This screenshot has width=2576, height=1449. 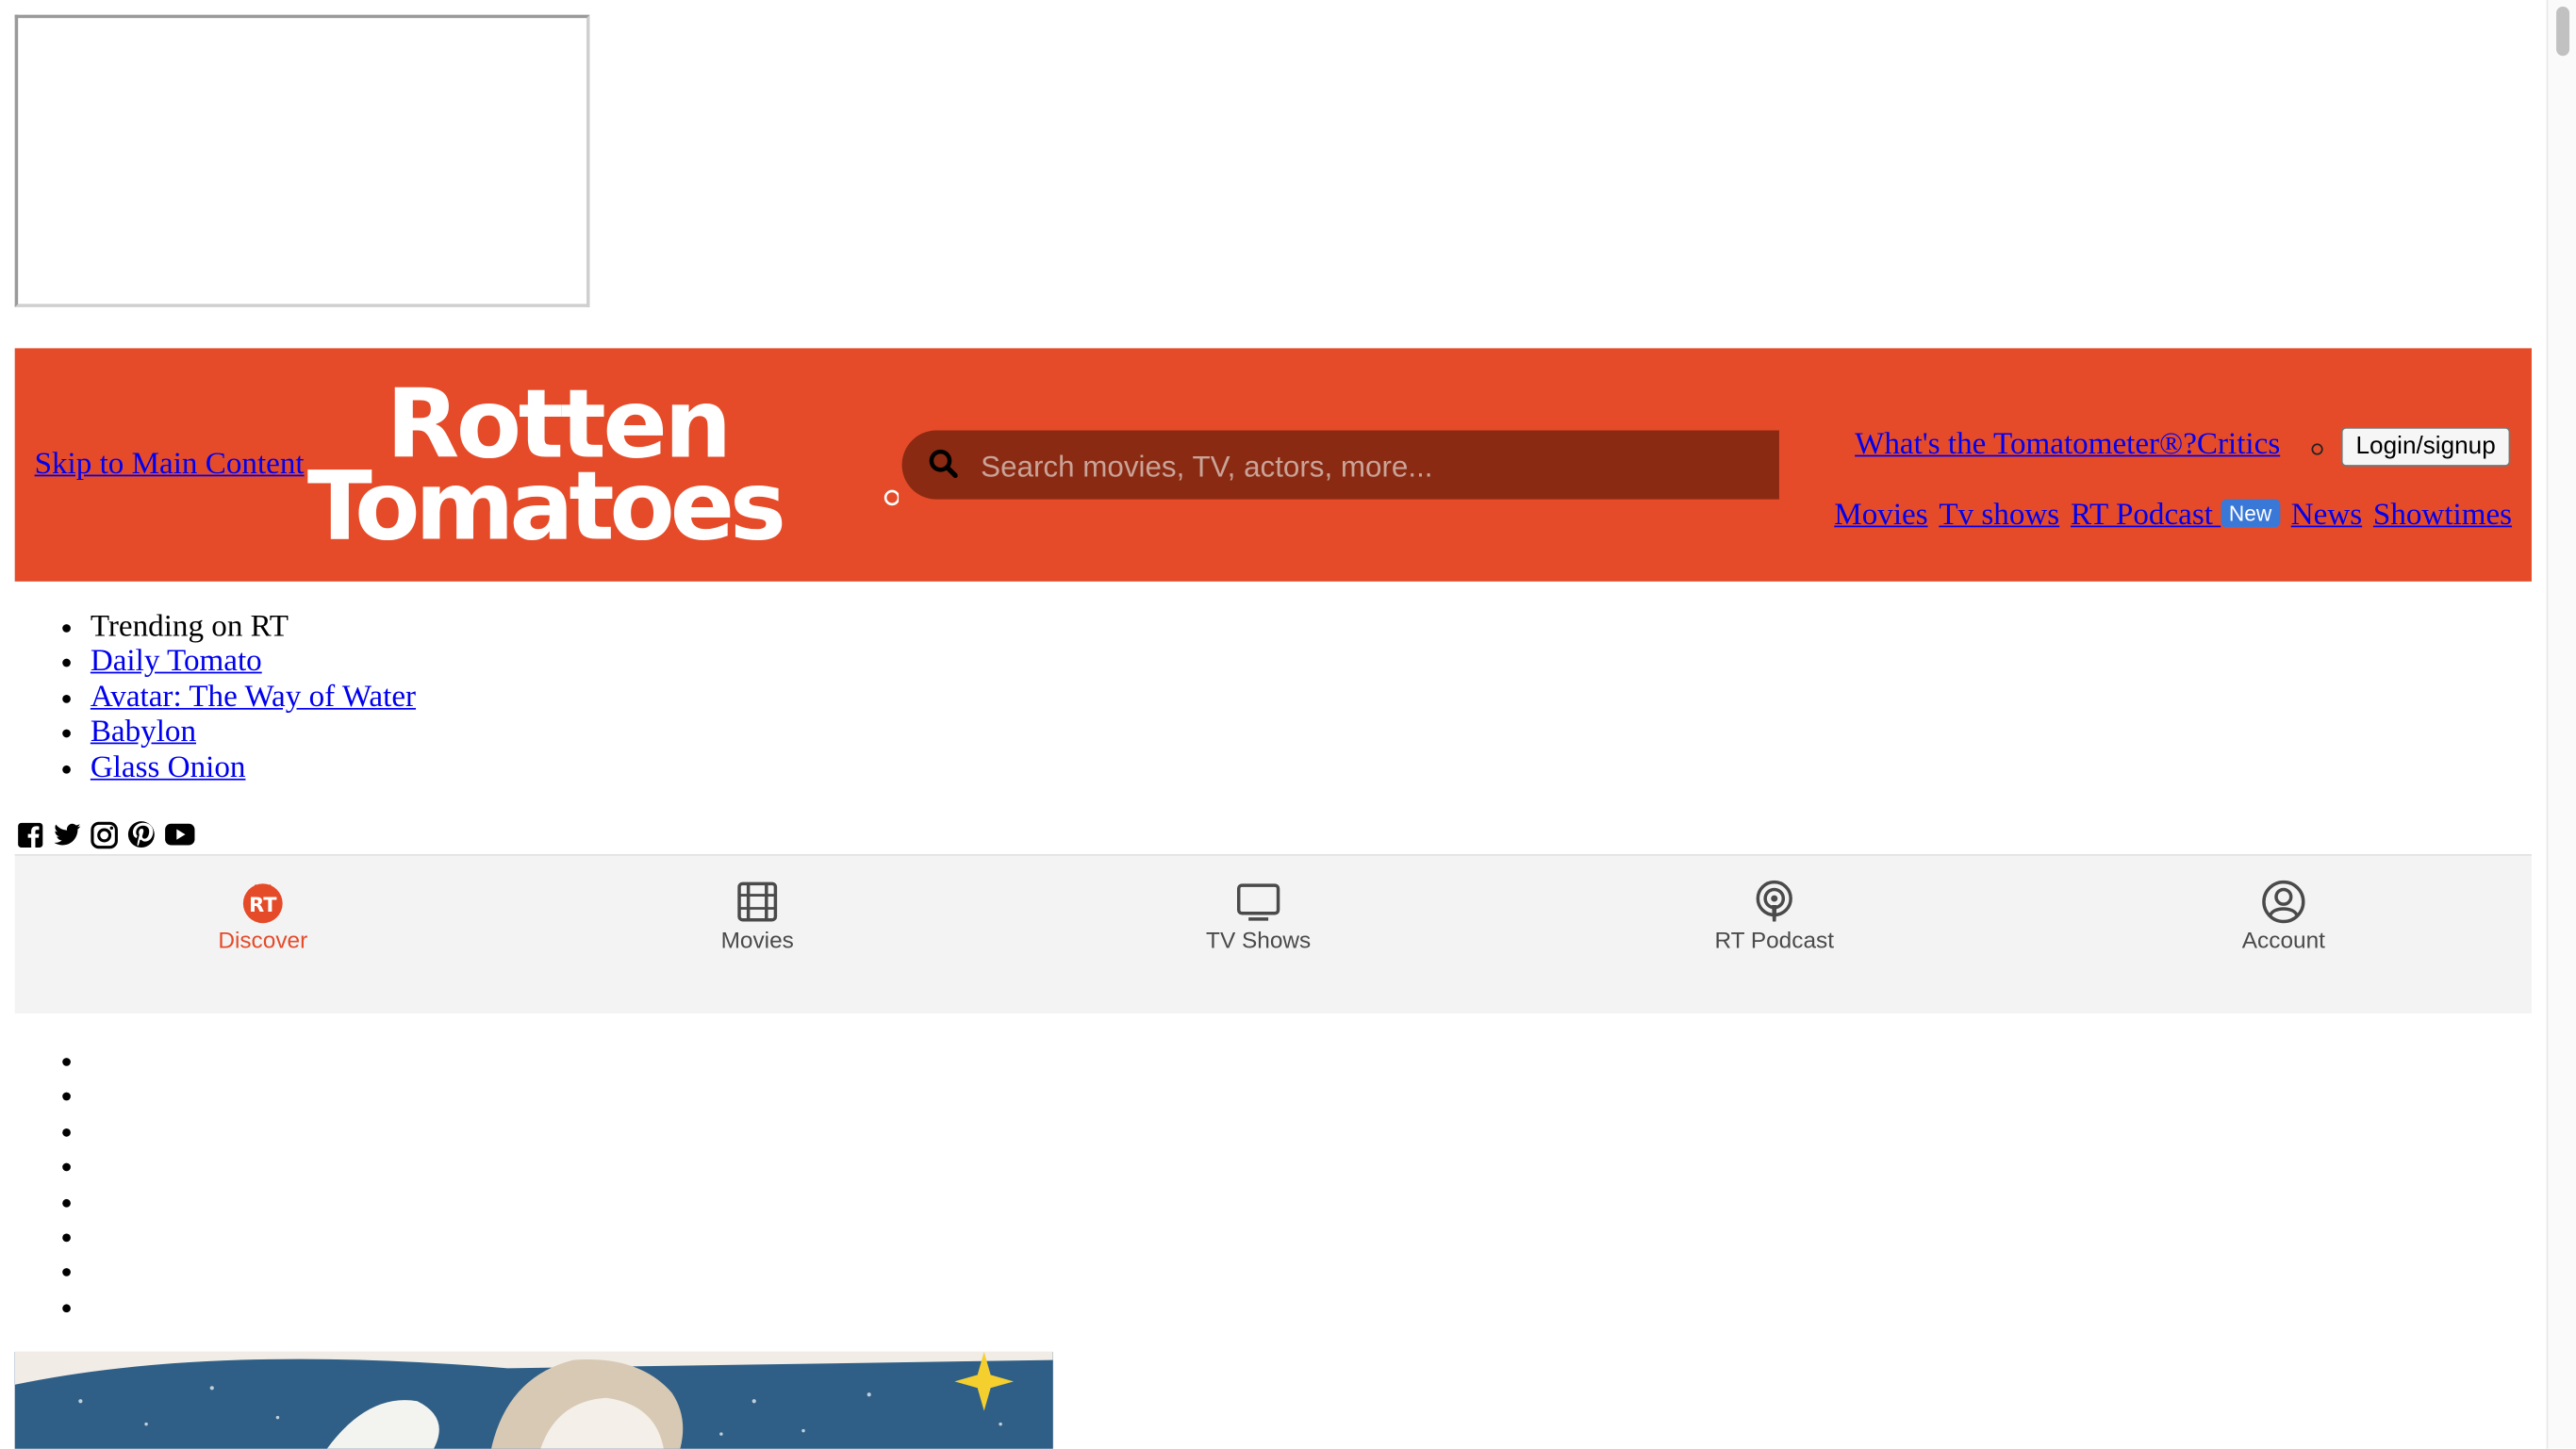 I want to click on bottom-nav-tv-shows: TV Shows, so click(x=1258, y=916).